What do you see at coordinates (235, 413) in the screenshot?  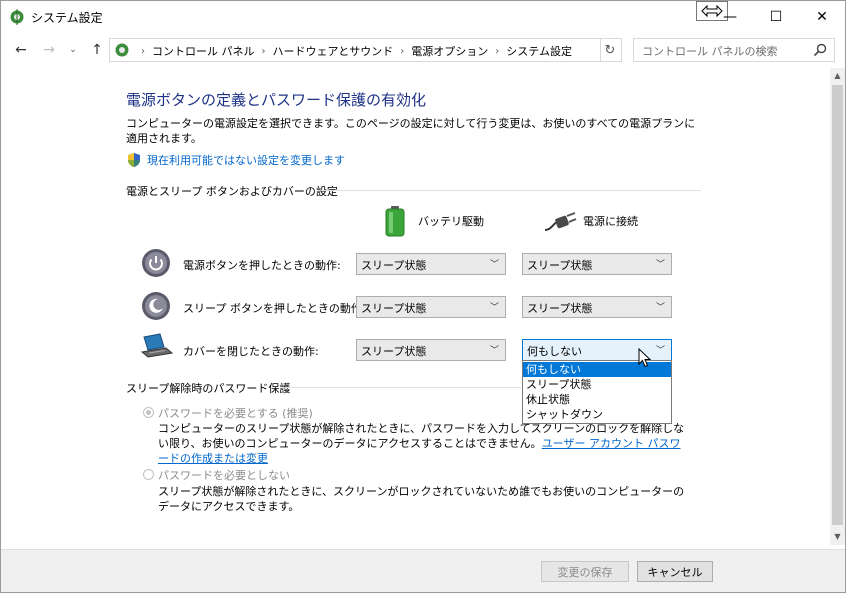 I see `require-password-label: パスワードを必要とする (推奨)` at bounding box center [235, 413].